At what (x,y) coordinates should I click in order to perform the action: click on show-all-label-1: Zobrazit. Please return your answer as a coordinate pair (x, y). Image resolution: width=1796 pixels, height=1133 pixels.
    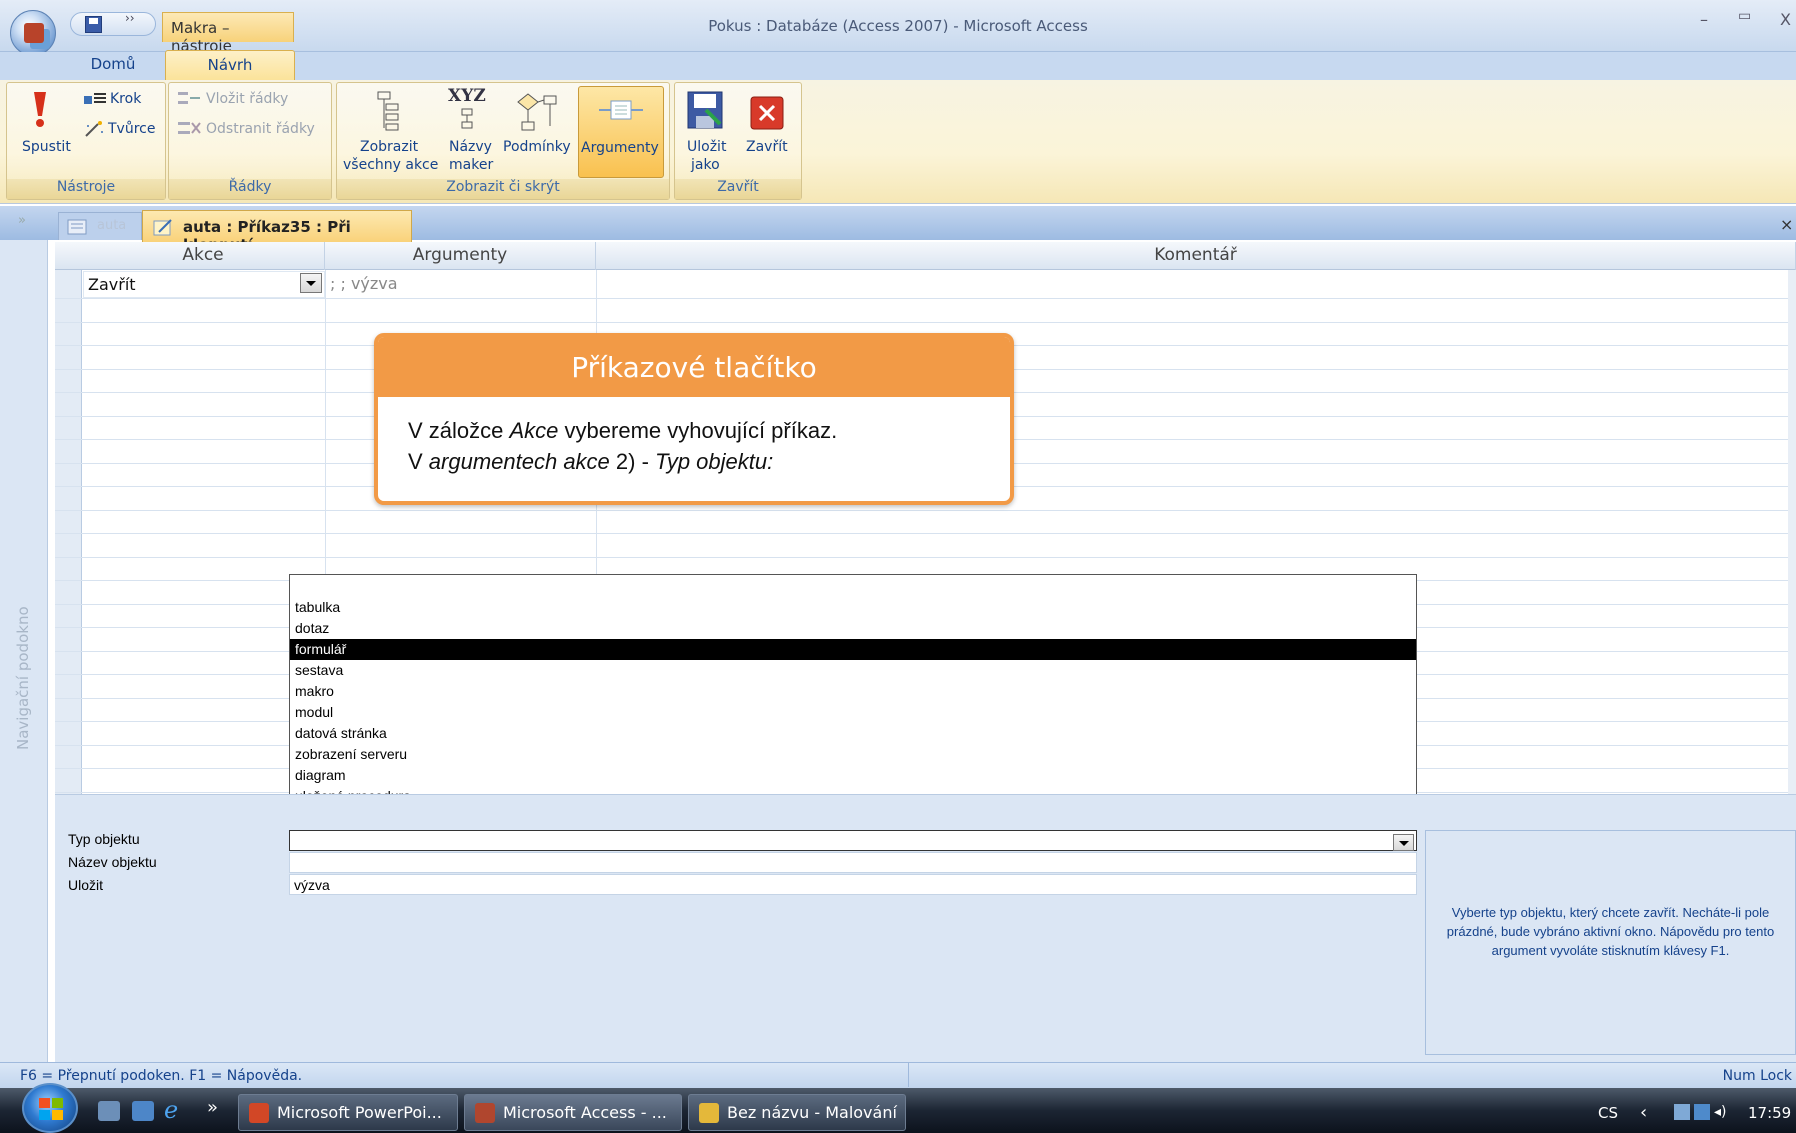
    Looking at the image, I should click on (389, 147).